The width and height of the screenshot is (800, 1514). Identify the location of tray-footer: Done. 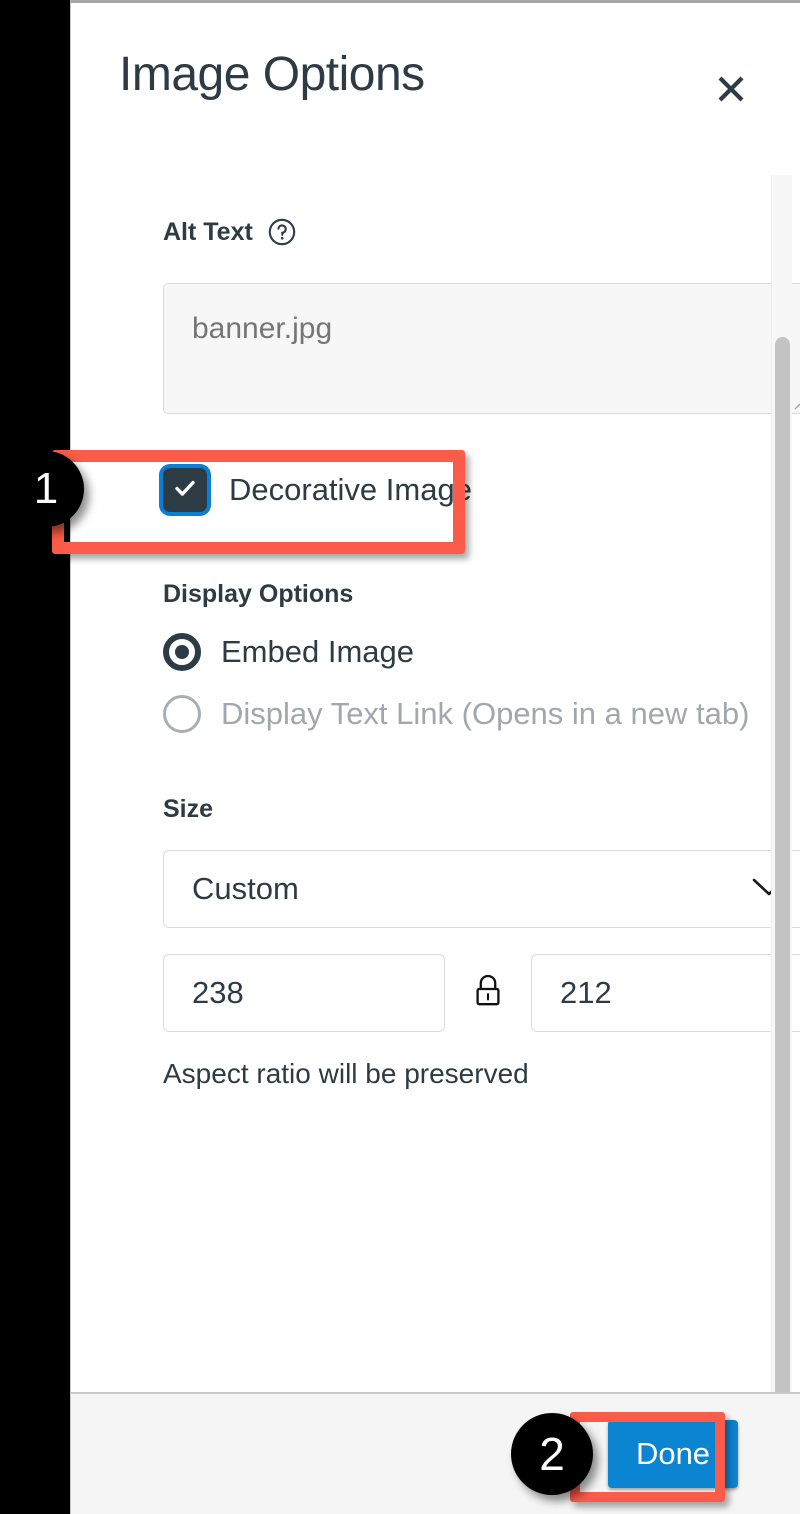
(435, 1453).